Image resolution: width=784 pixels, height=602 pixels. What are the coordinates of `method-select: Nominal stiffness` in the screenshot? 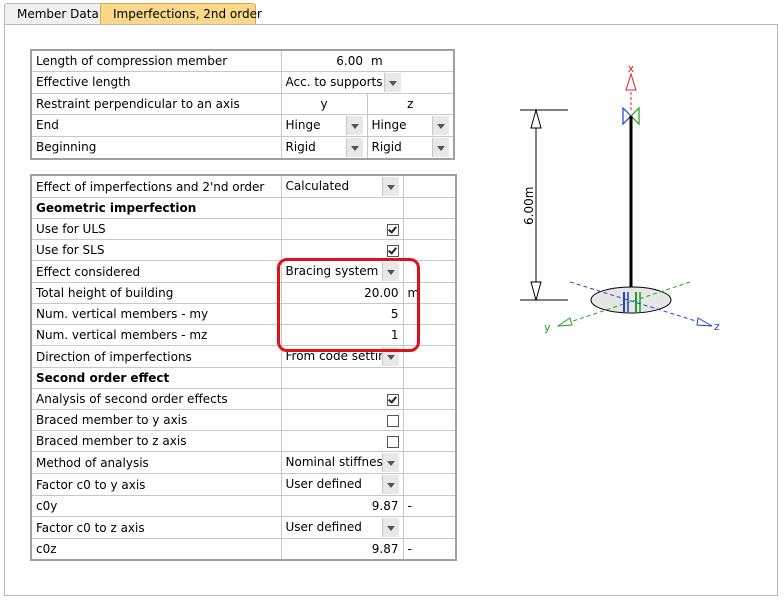 It's located at (342, 463).